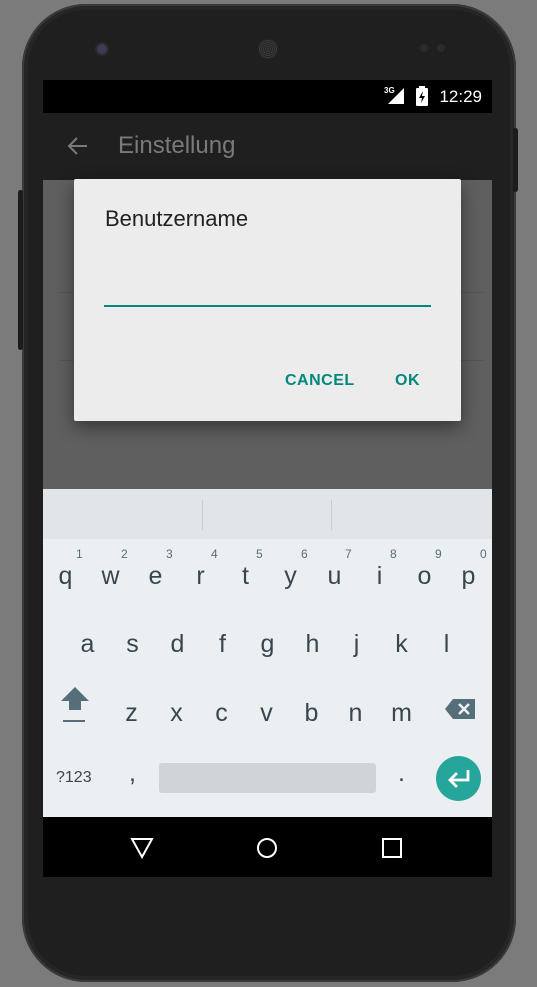 The height and width of the screenshot is (987, 537). What do you see at coordinates (355, 713) in the screenshot?
I see `key-n: n` at bounding box center [355, 713].